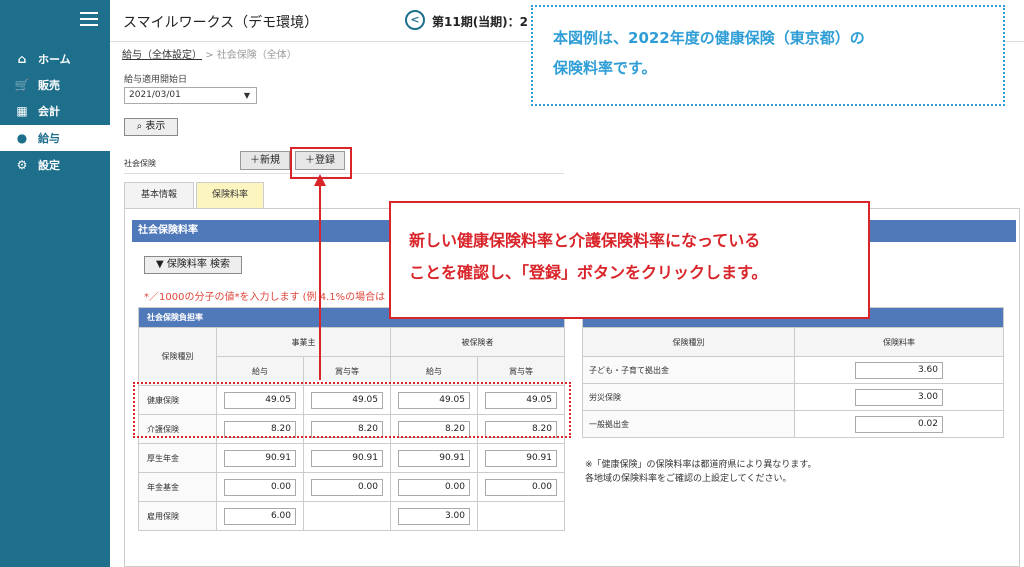 This screenshot has width=1024, height=567. I want to click on tab-basic-info: 基本情報, so click(159, 195).